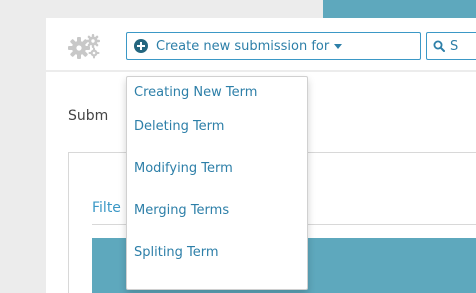 This screenshot has width=476, height=293. What do you see at coordinates (454, 46) in the screenshot?
I see `search-label: S` at bounding box center [454, 46].